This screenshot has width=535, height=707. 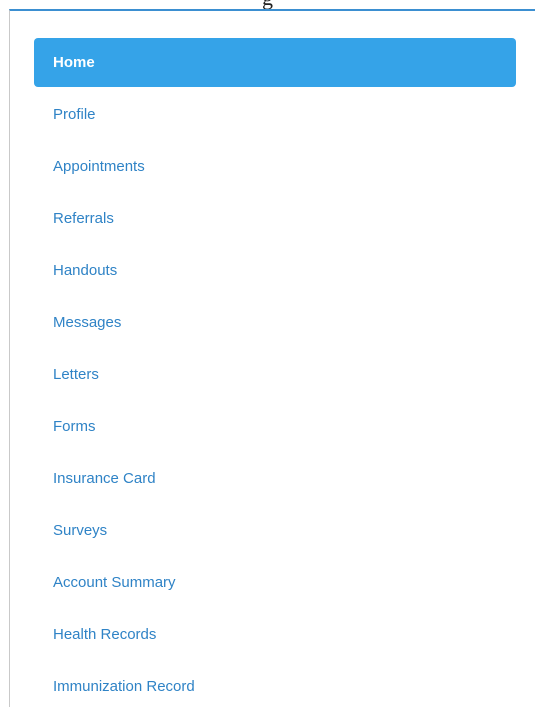 I want to click on cropped-heading-text: g, so click(x=267, y=4).